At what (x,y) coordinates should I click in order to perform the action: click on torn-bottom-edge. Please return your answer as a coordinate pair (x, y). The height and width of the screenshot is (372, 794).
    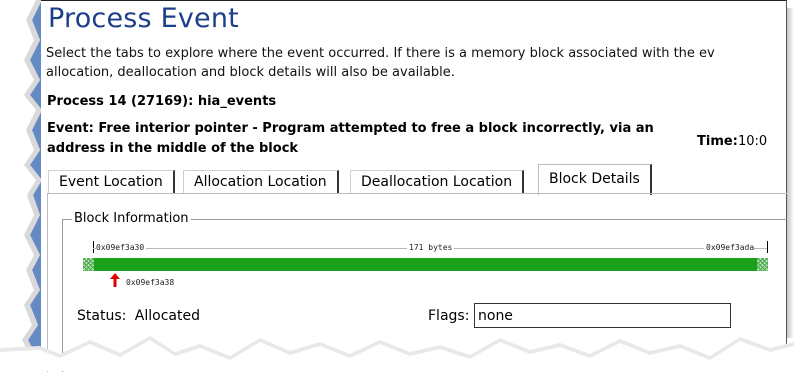
    Looking at the image, I should click on (397, 353).